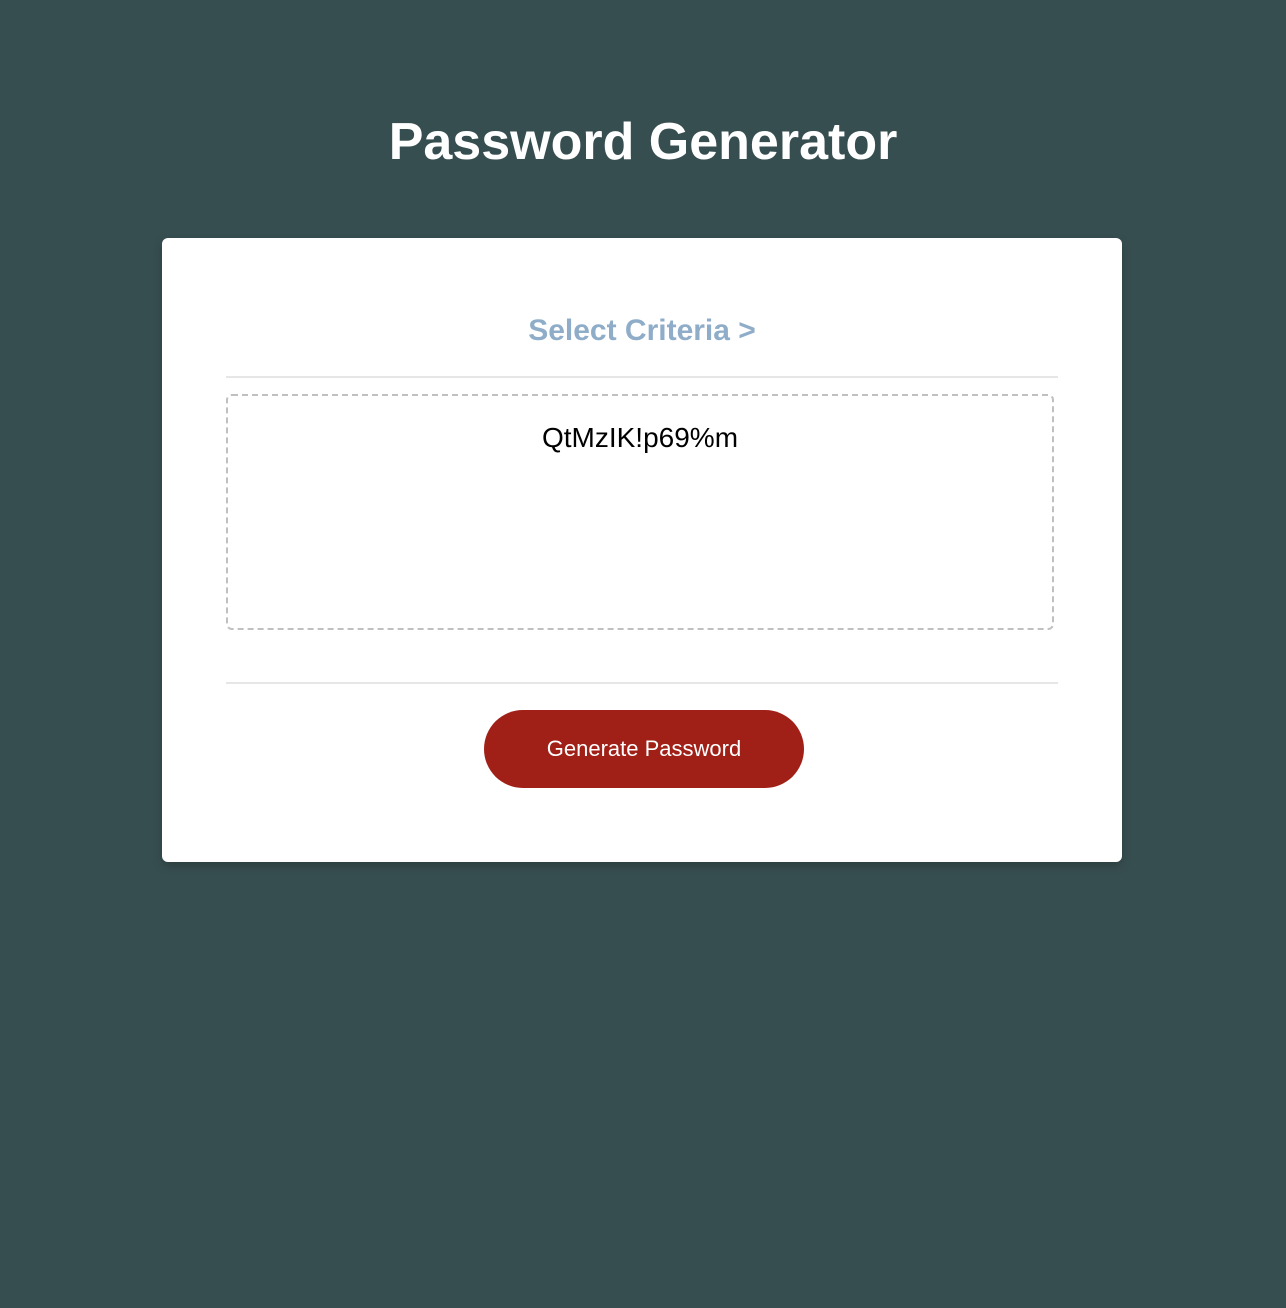 The height and width of the screenshot is (1308, 1286). Describe the element at coordinates (644, 749) in the screenshot. I see `generate-password-button: Generate Password` at that location.